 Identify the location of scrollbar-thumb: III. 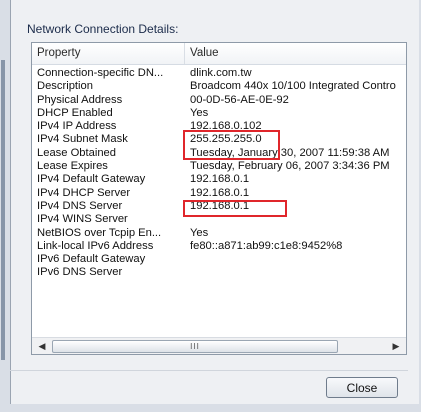
(195, 346).